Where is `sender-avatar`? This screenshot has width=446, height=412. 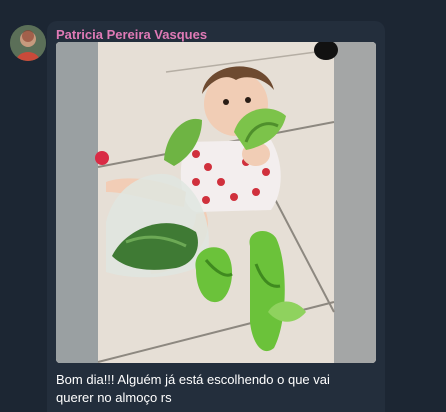 sender-avatar is located at coordinates (28, 43).